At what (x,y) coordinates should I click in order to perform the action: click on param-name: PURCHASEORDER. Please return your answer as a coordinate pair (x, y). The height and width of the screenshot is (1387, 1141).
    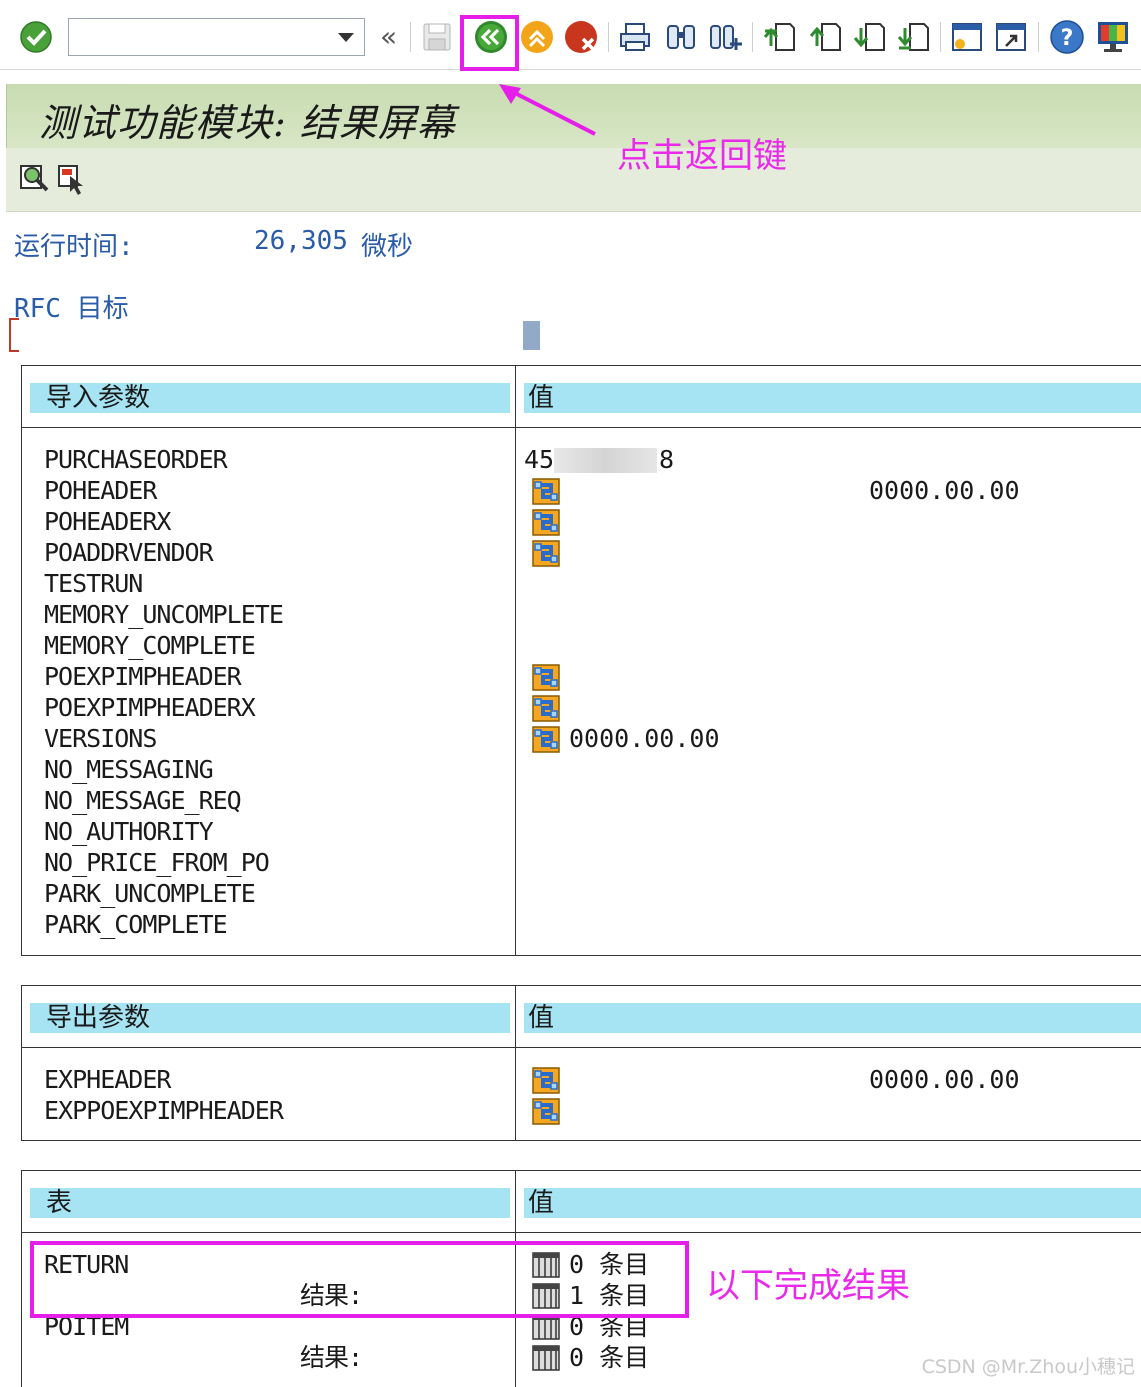
    Looking at the image, I should click on (136, 459).